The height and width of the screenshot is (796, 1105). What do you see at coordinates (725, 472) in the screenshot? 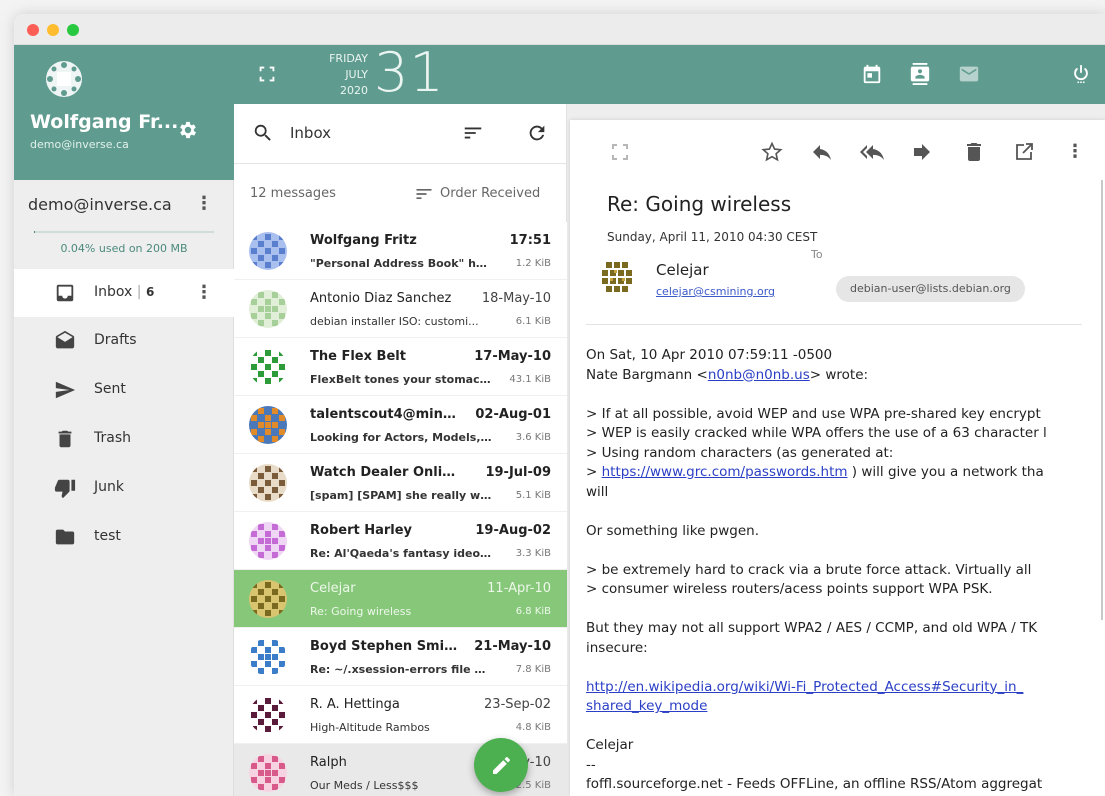
I see `url-link: https://www.grc.com/passwords.htm` at bounding box center [725, 472].